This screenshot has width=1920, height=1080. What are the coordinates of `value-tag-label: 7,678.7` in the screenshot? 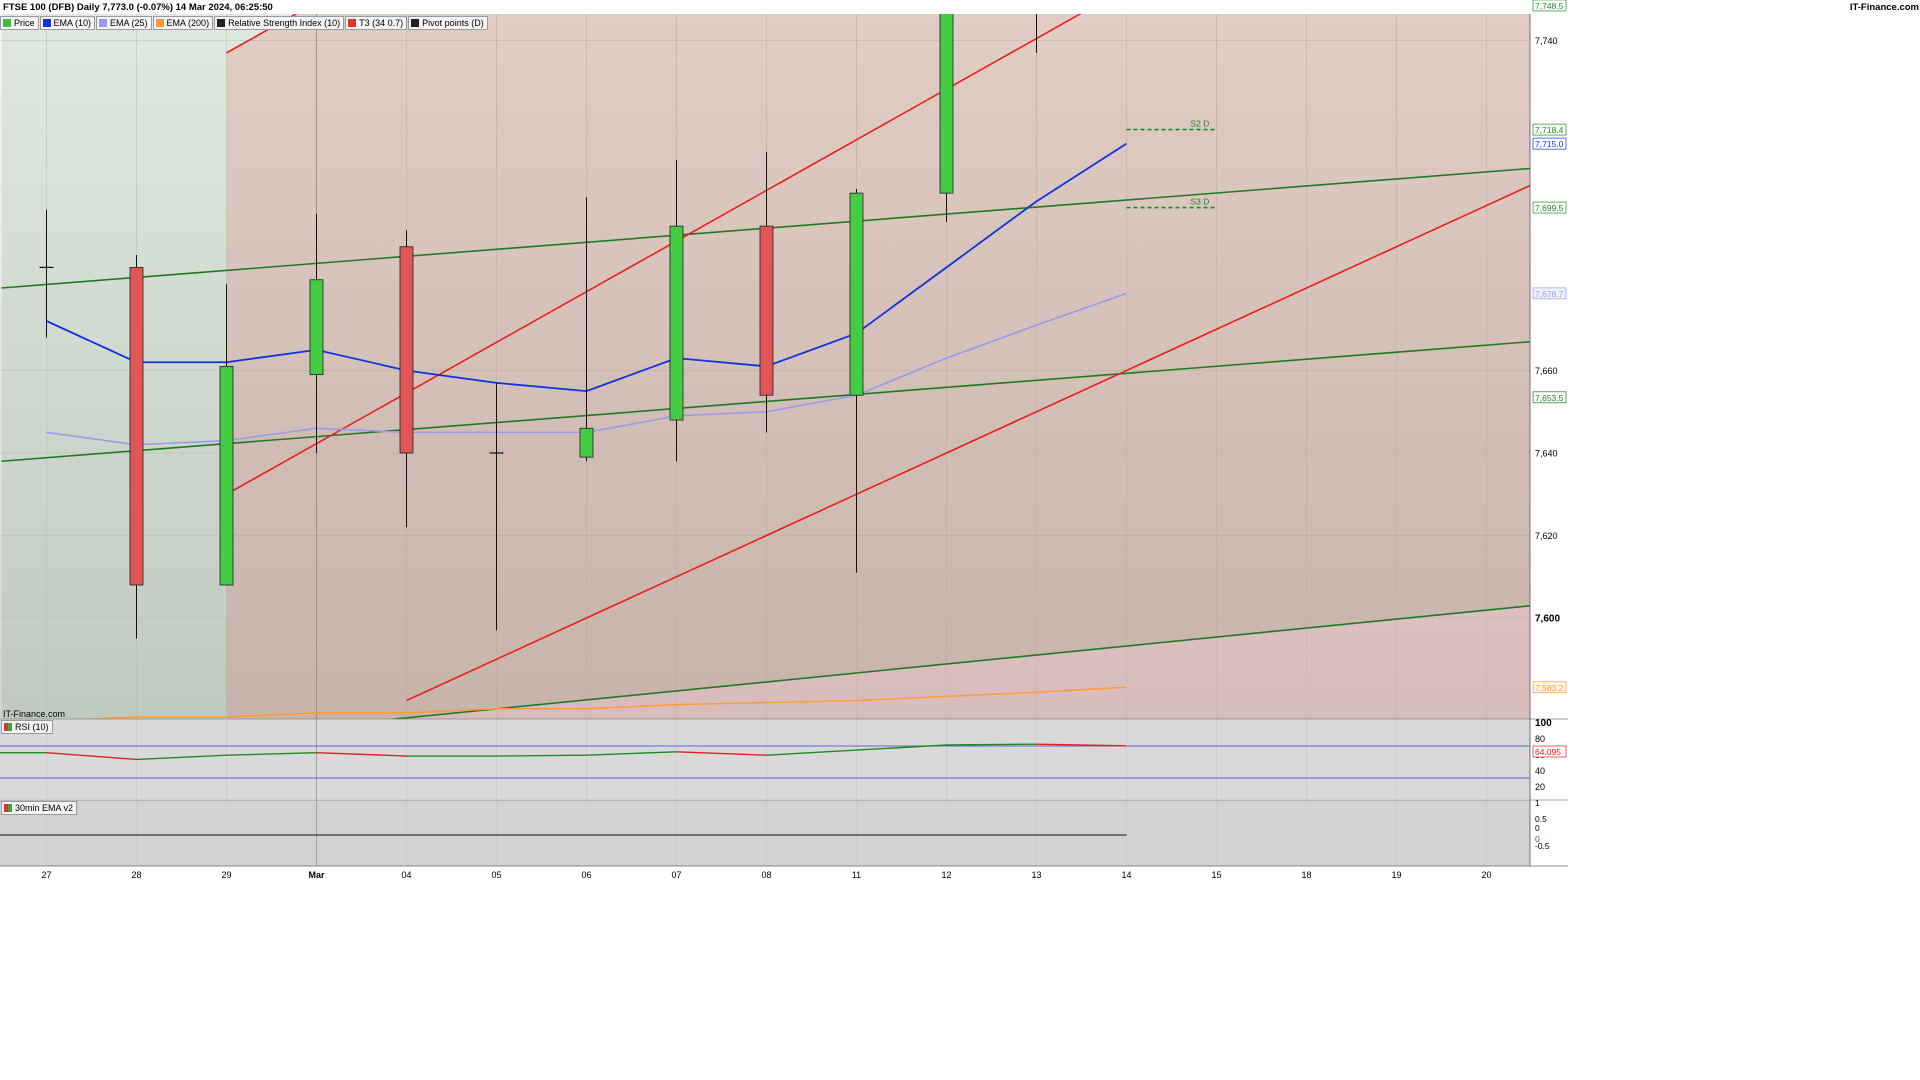 It's located at (1549, 294).